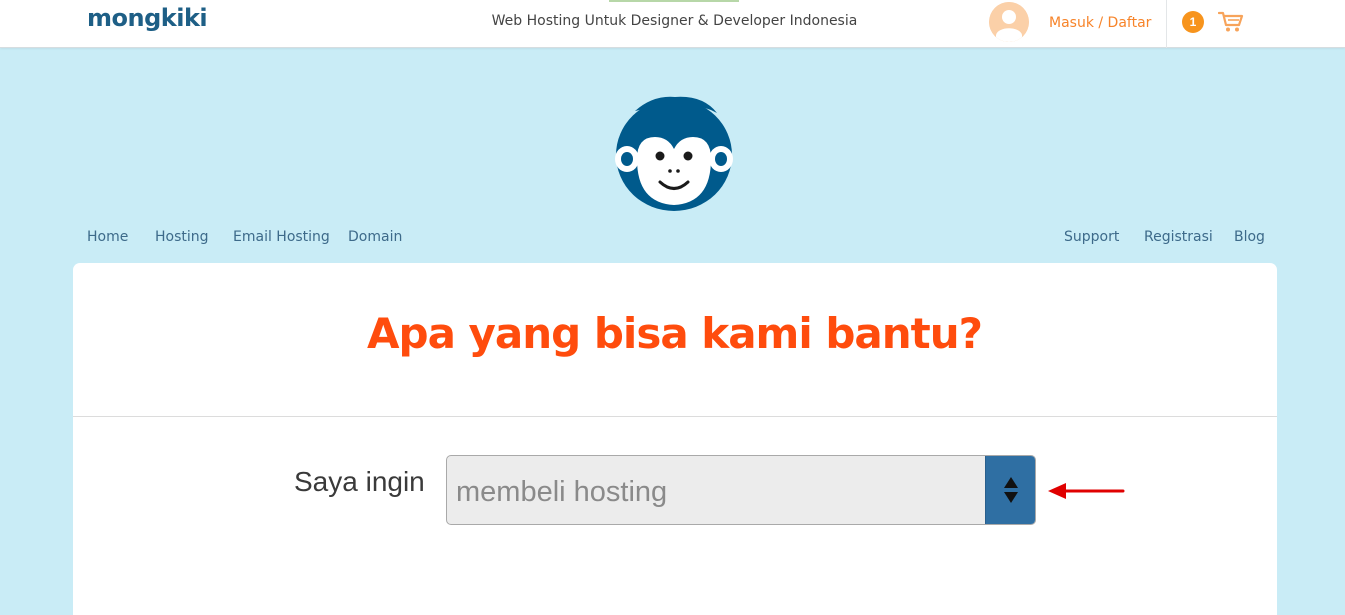  I want to click on red-arrow-icon, so click(1086, 491).